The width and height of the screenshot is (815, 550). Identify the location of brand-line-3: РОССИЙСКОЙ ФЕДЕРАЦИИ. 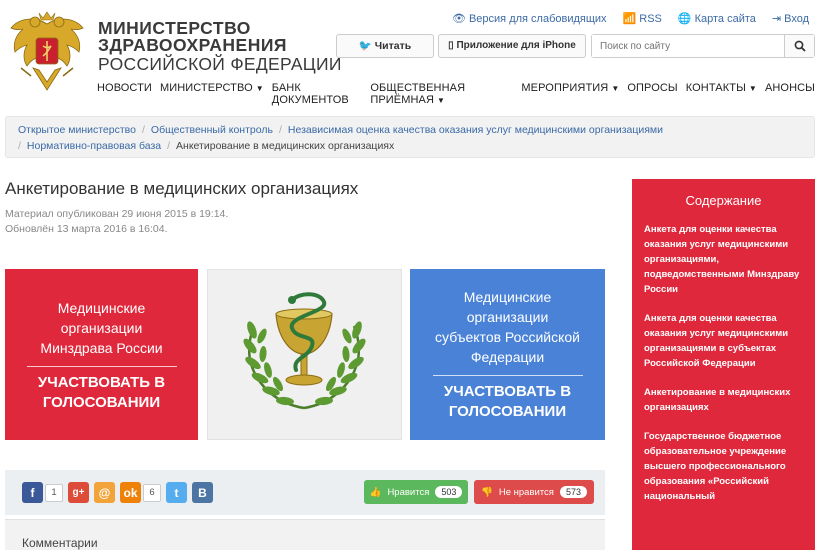
(220, 64).